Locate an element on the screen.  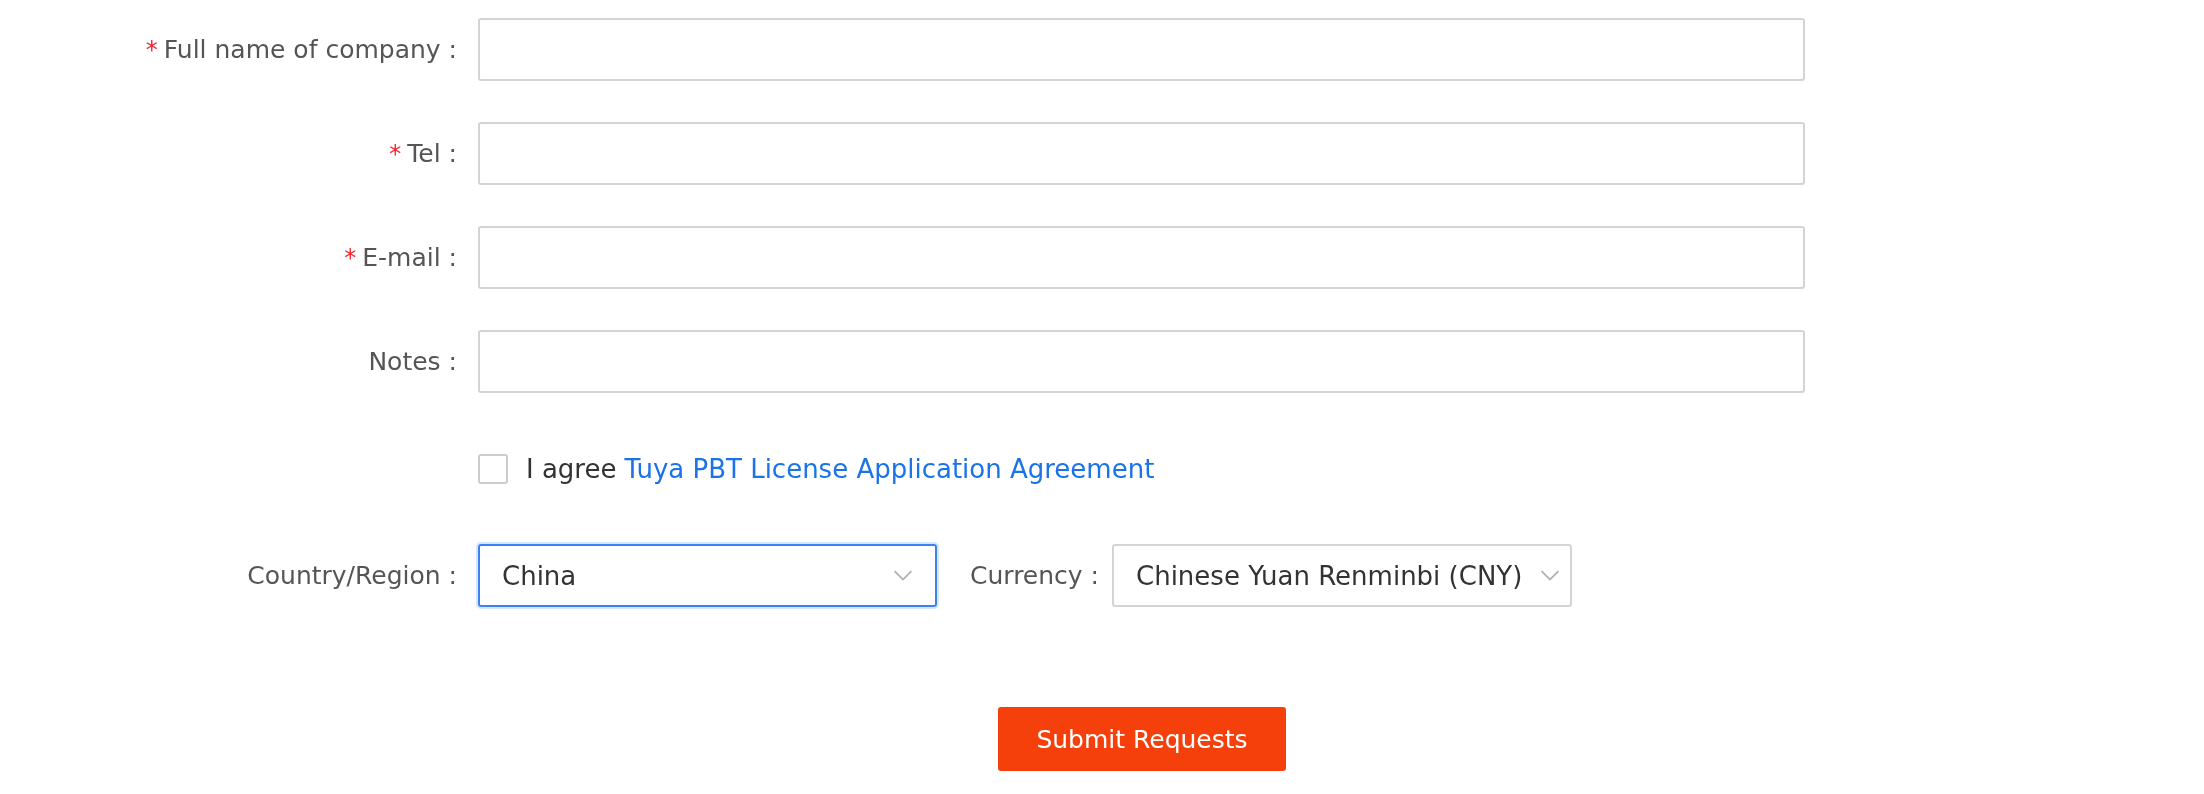
field-label: Country/Region : is located at coordinates (352, 575).